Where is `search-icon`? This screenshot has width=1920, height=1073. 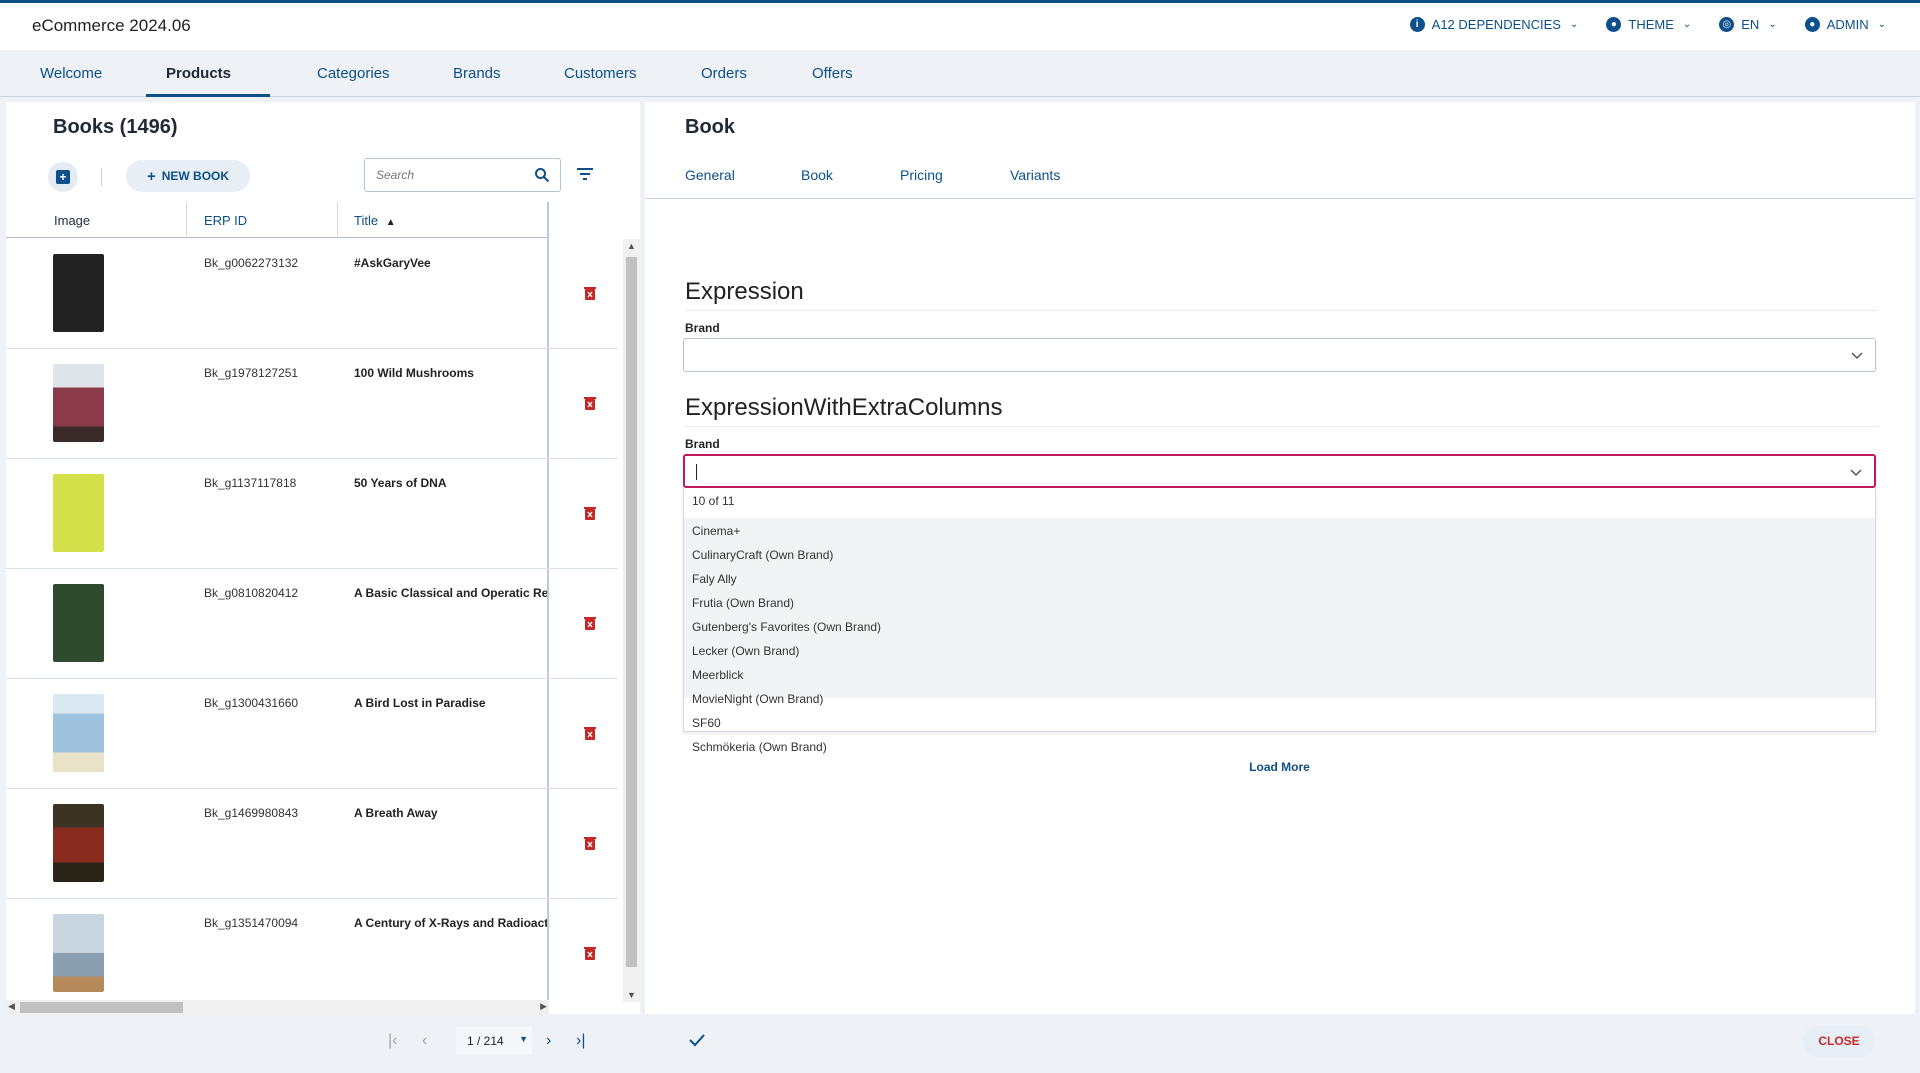 search-icon is located at coordinates (542, 175).